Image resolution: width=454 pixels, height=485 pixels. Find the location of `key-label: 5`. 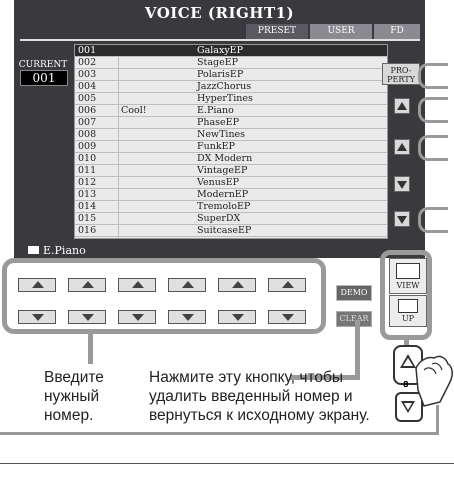

key-label: 5 is located at coordinates (236, 270).